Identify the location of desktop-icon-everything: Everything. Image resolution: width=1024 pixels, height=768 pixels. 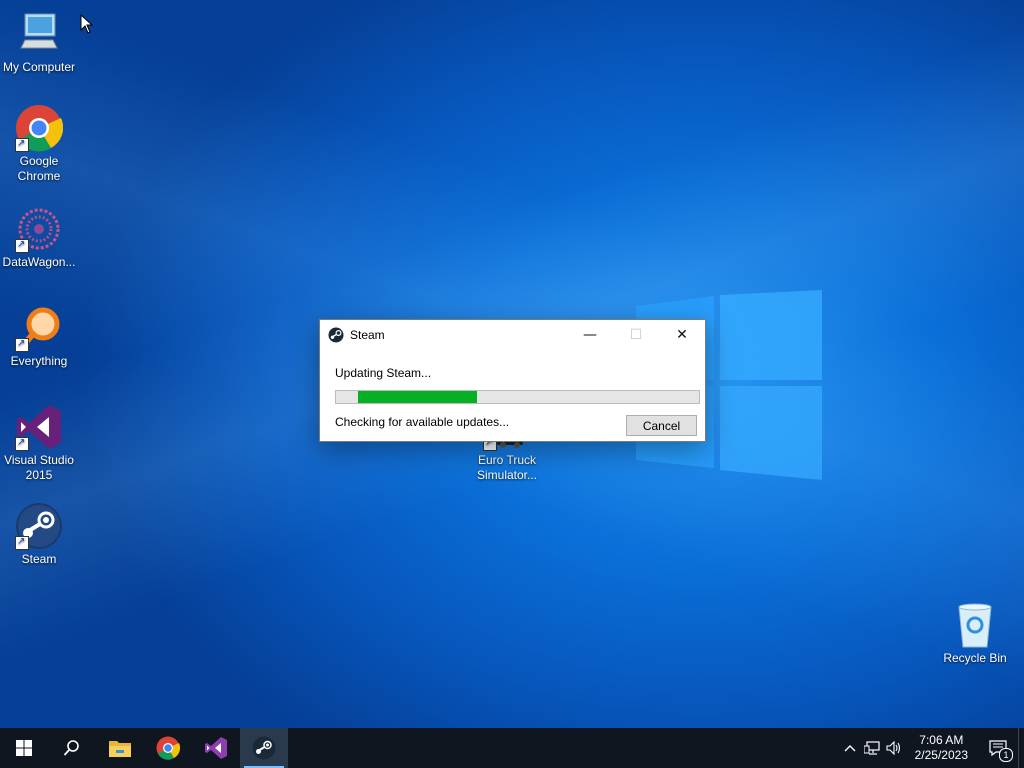
(39, 336).